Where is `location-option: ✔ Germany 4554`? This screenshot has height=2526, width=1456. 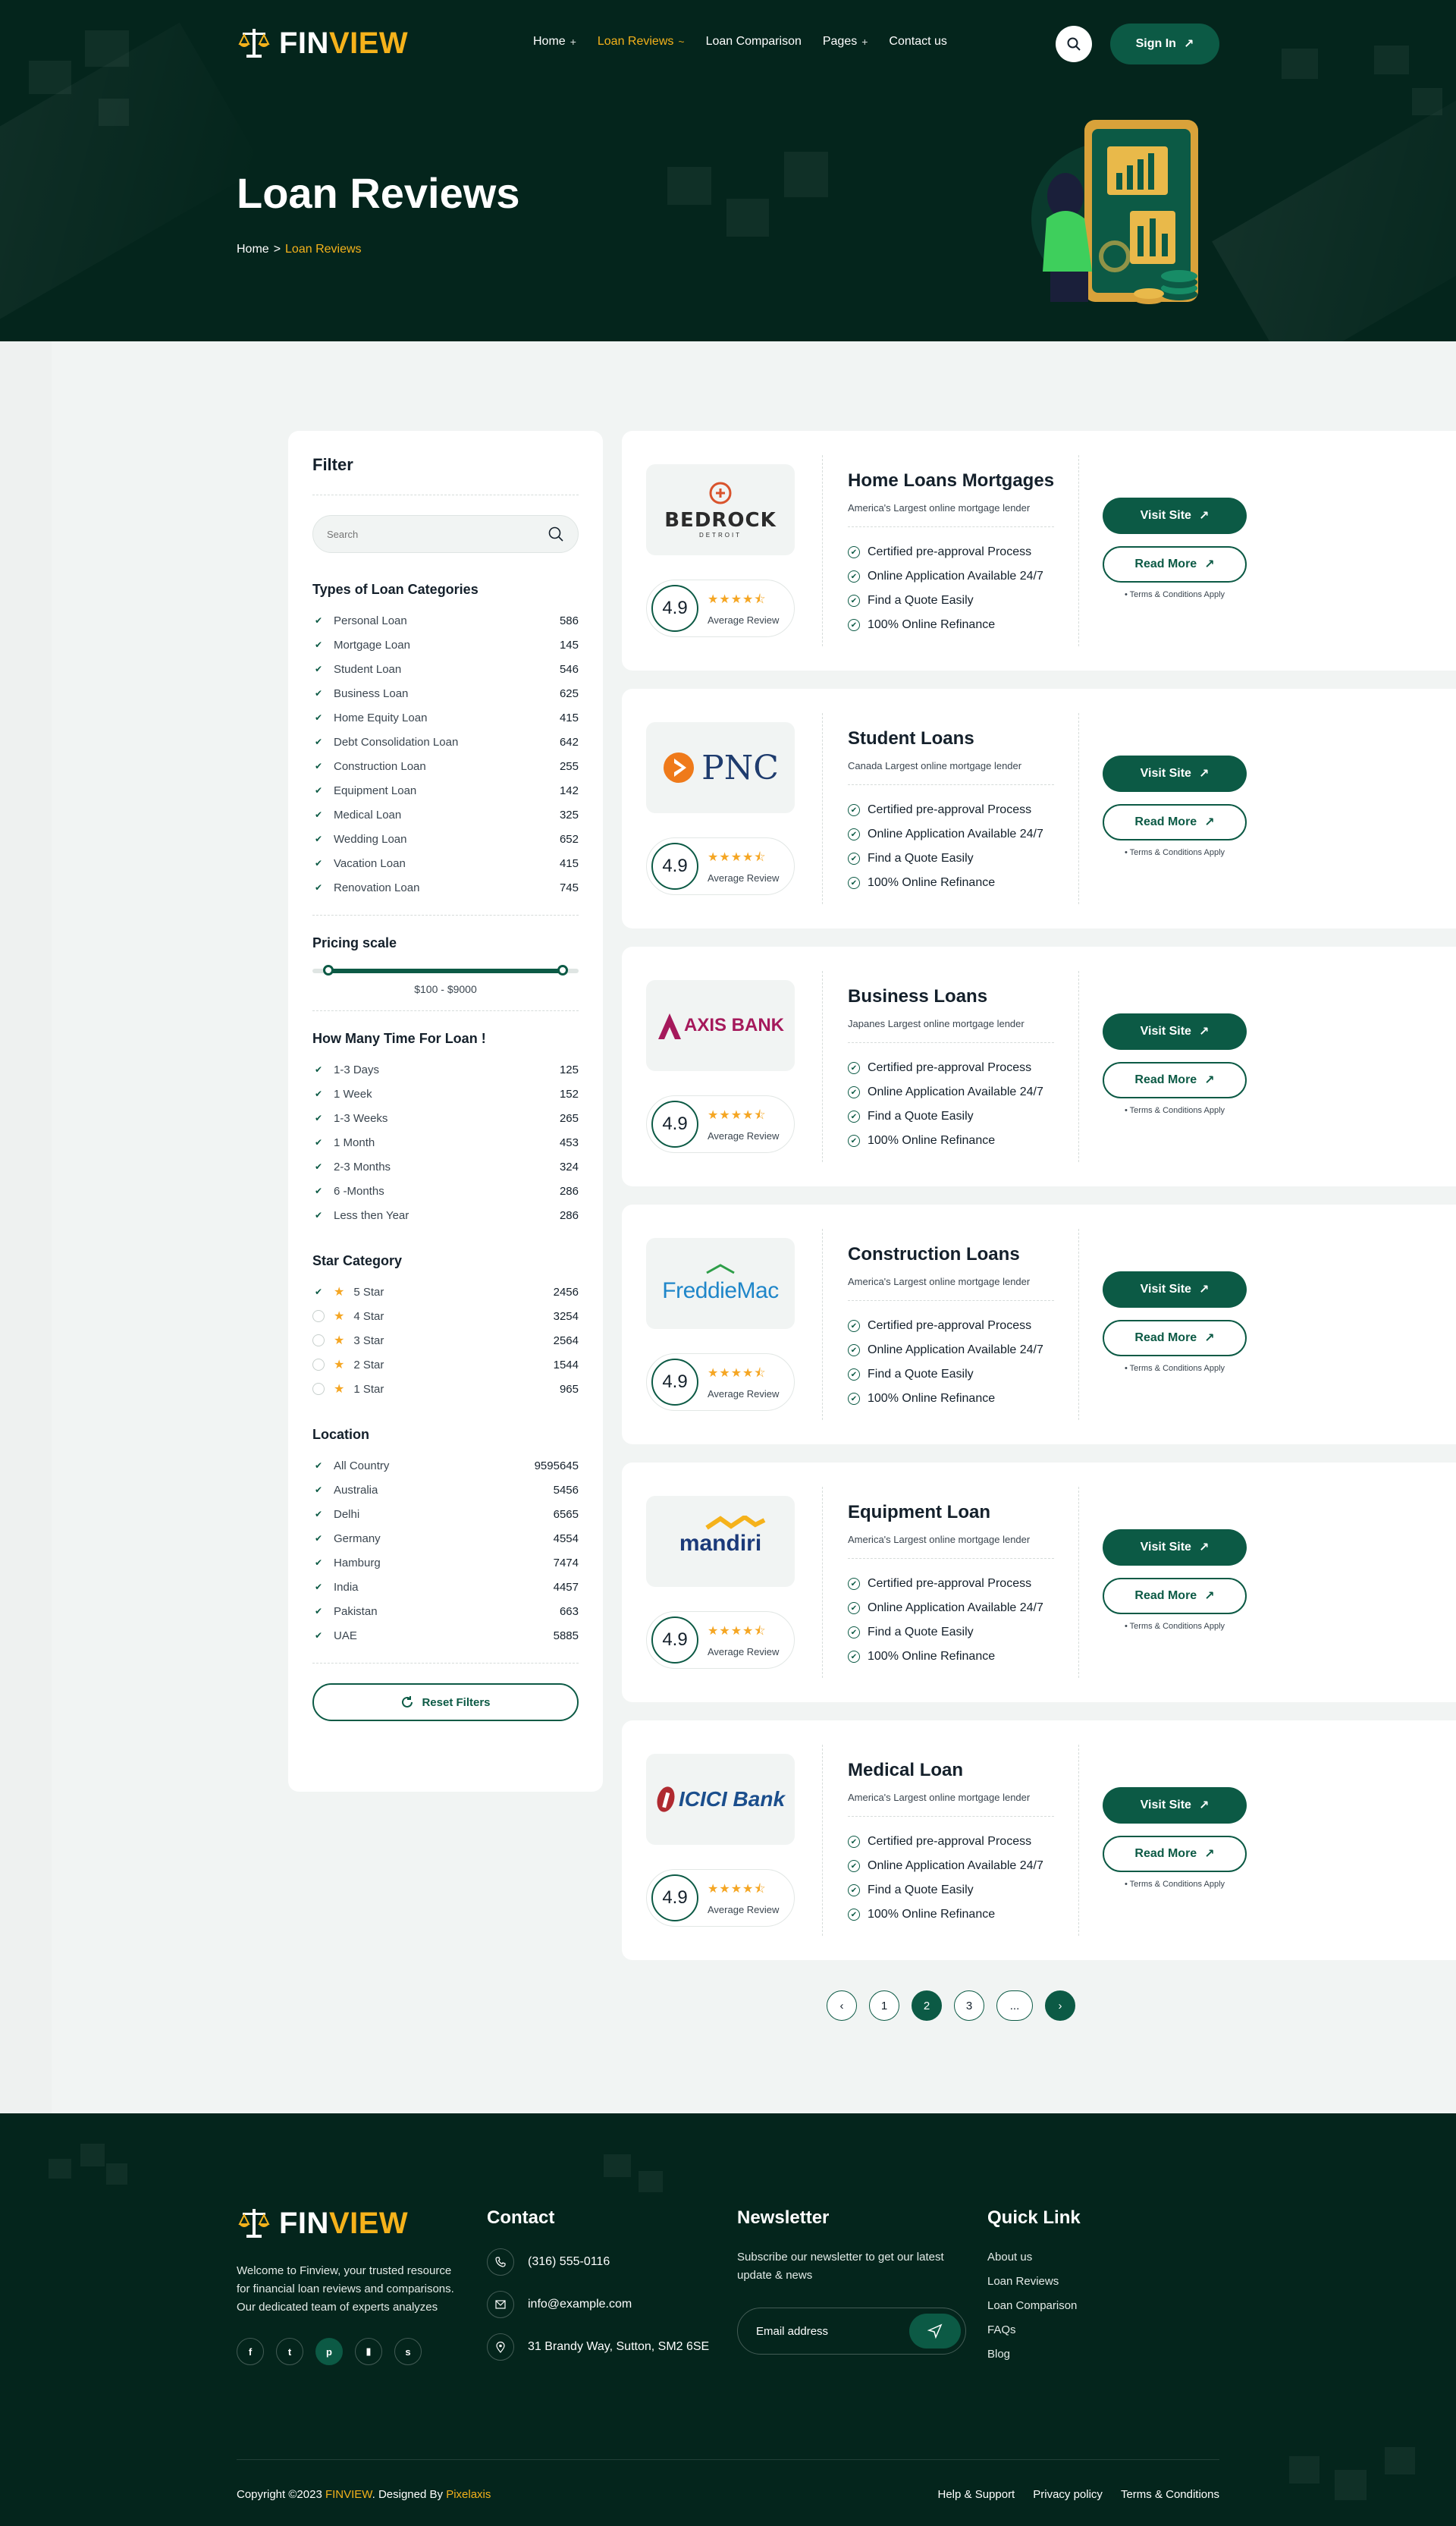
location-option: ✔ Germany 4554 is located at coordinates (445, 1538).